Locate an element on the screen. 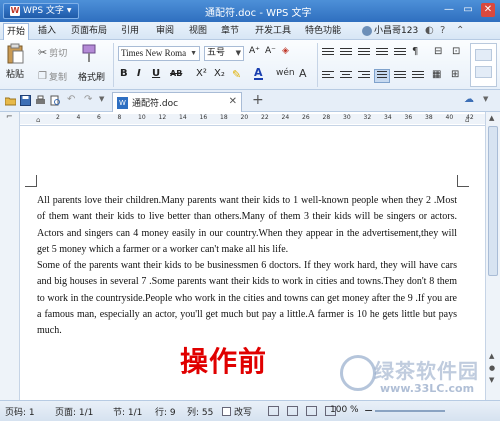  new-tab-icon: + is located at coordinates (258, 100).